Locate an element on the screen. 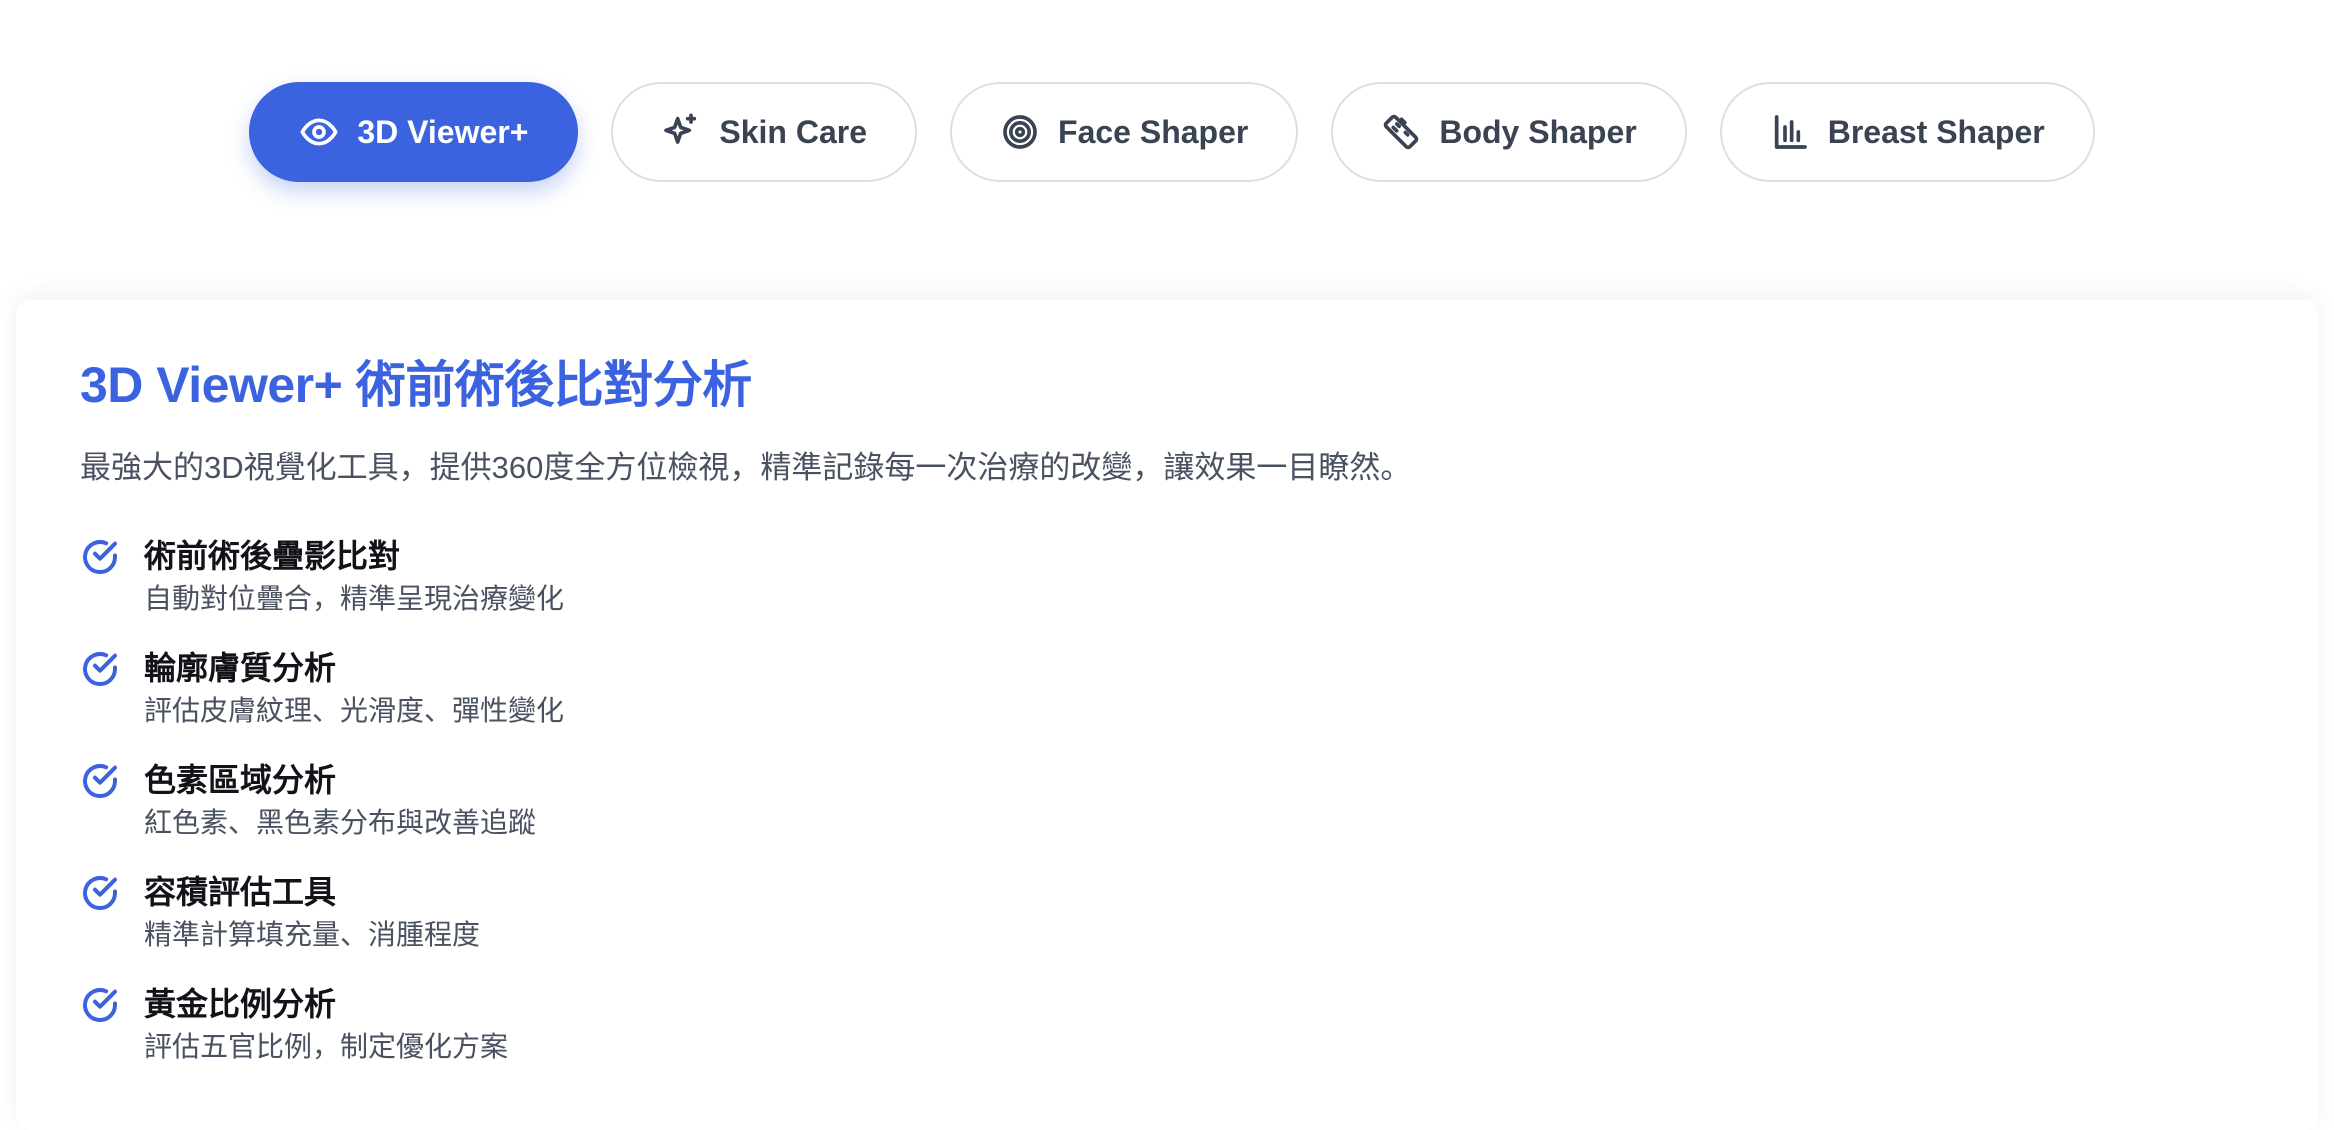 The image size is (2334, 1130). feature-description: 評估皮膚紋理、光滑度、彈性變化 is located at coordinates (354, 710).